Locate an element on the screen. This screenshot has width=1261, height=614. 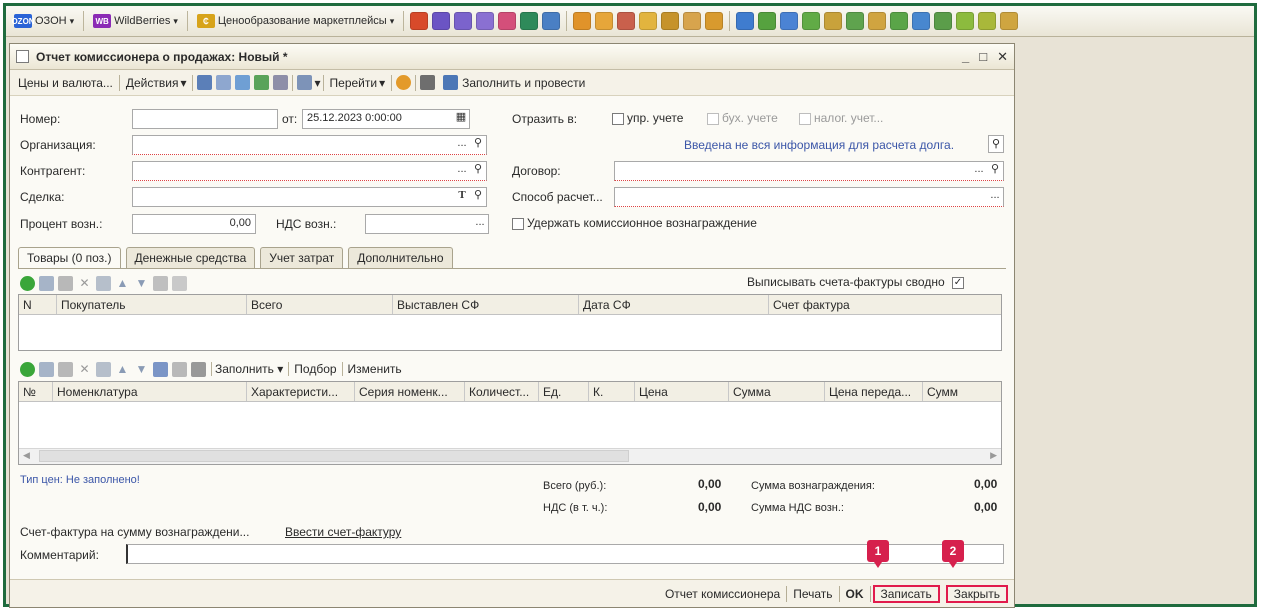
column-header: Дата СФ is located at coordinates (674, 304).